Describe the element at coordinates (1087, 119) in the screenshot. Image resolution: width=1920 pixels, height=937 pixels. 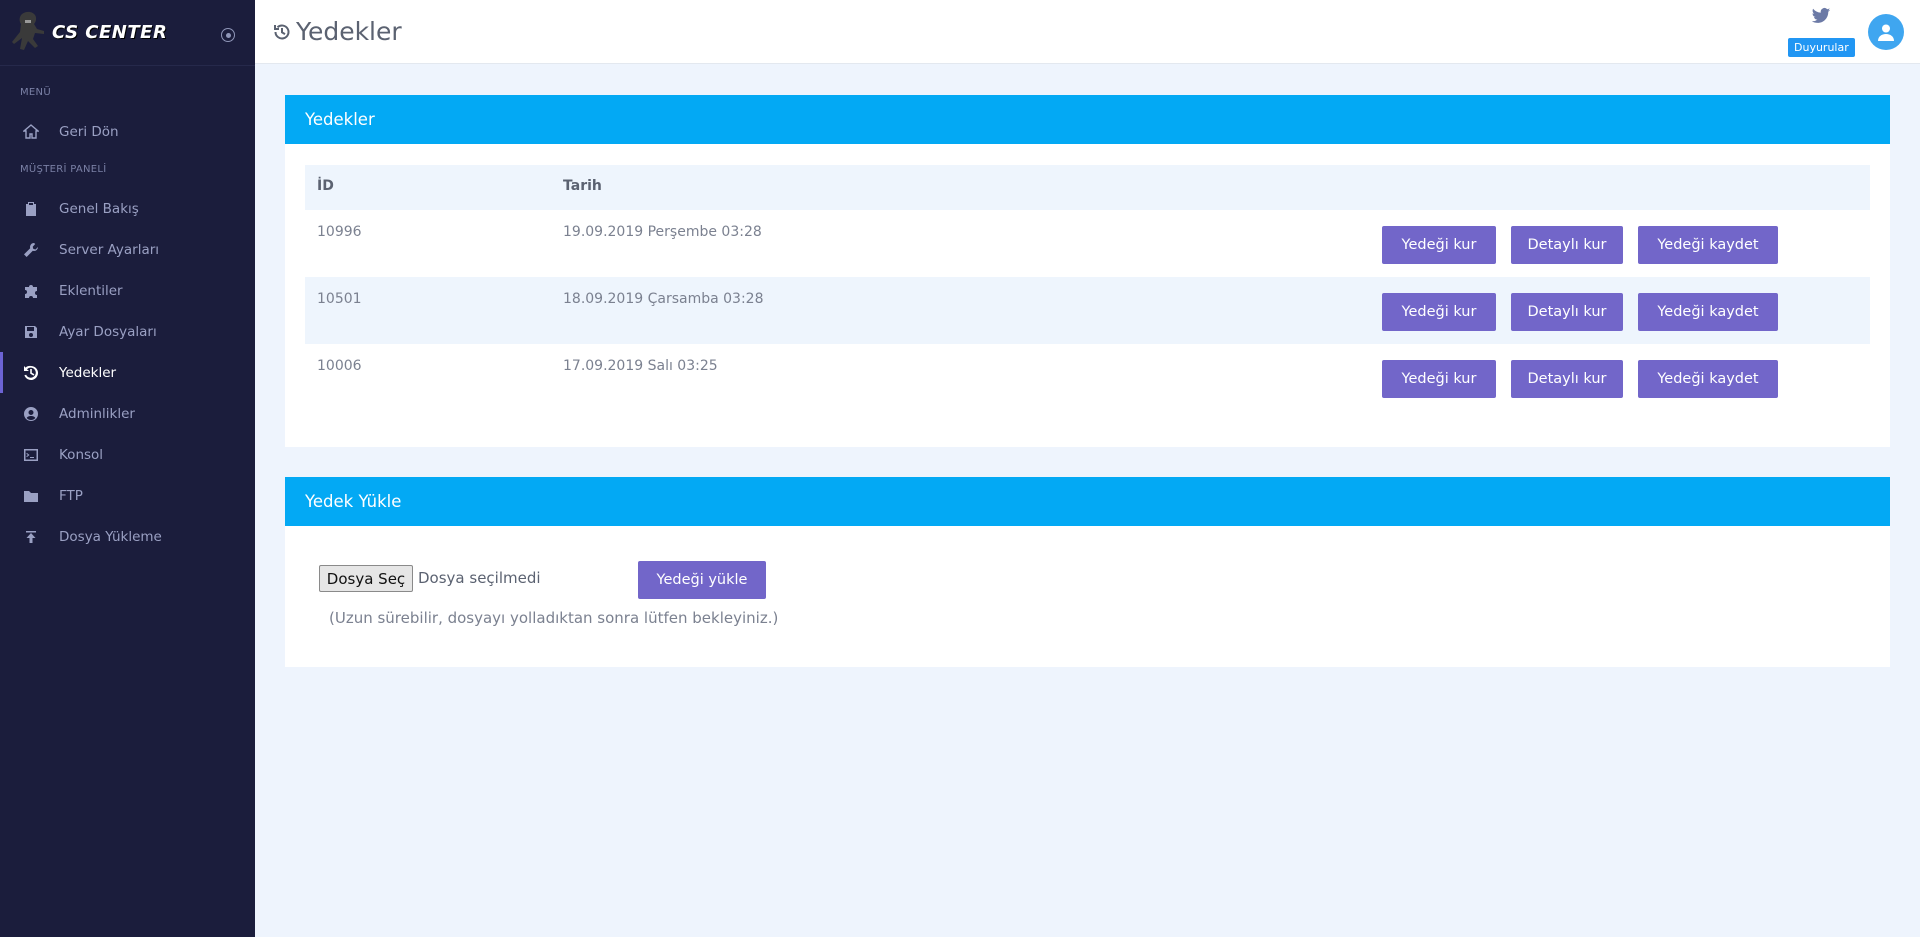
I see `backups-card-title: Yedekler` at that location.